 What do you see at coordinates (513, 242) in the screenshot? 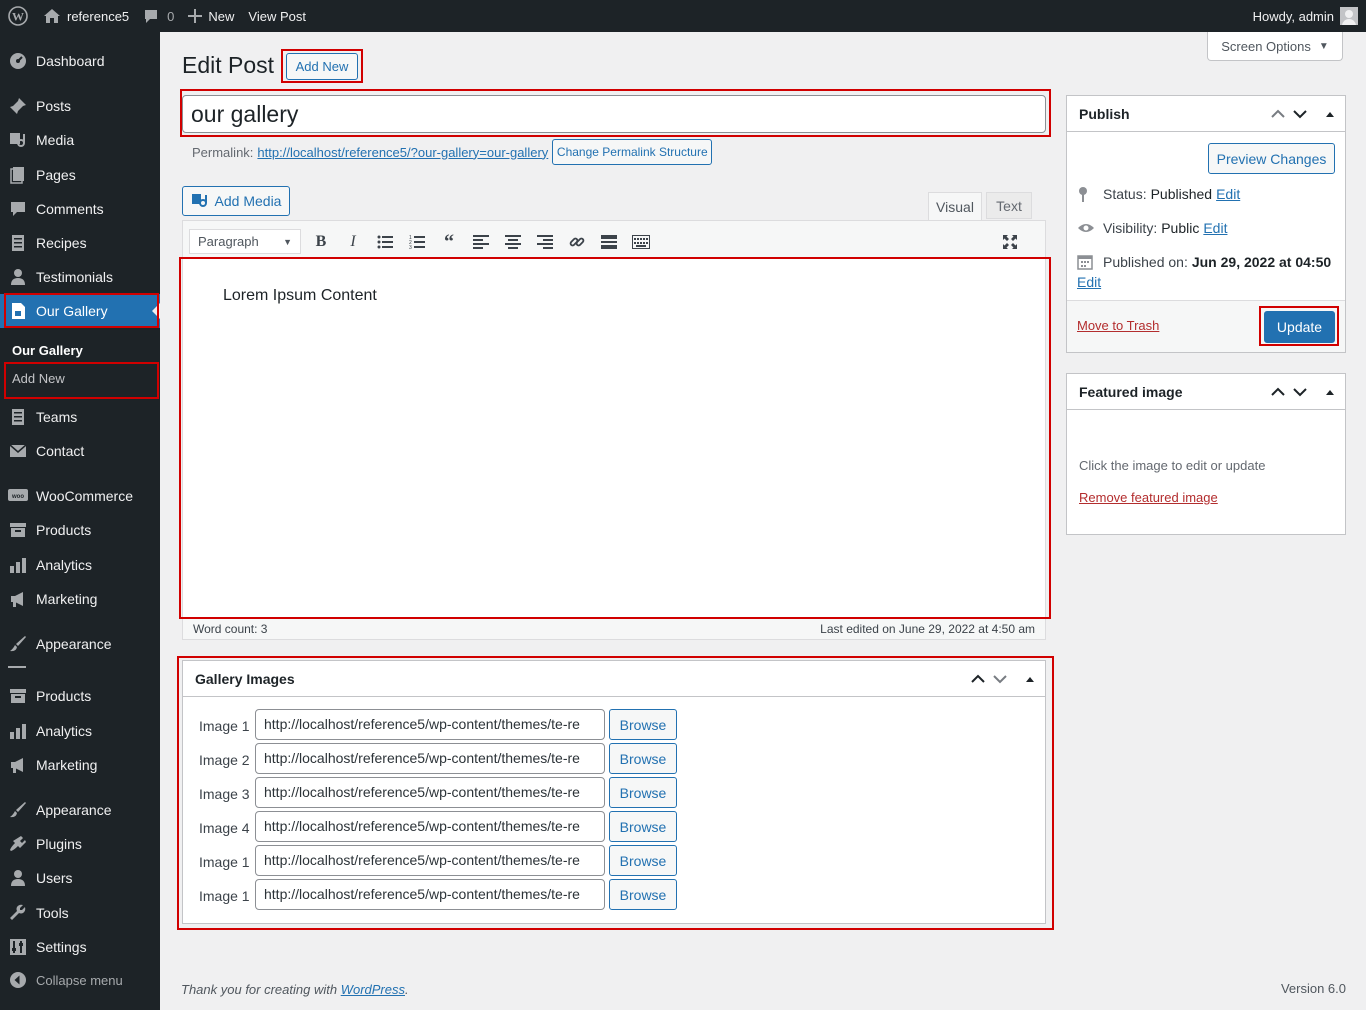
I see `align-center-icon` at bounding box center [513, 242].